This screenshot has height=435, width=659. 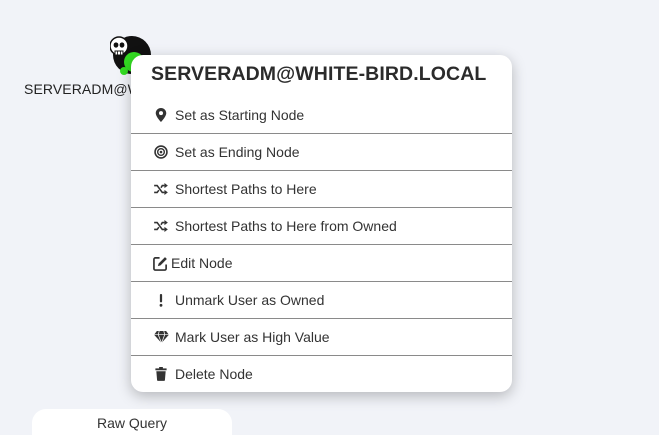 I want to click on menu-item-label: Set as Ending Node, so click(x=237, y=152).